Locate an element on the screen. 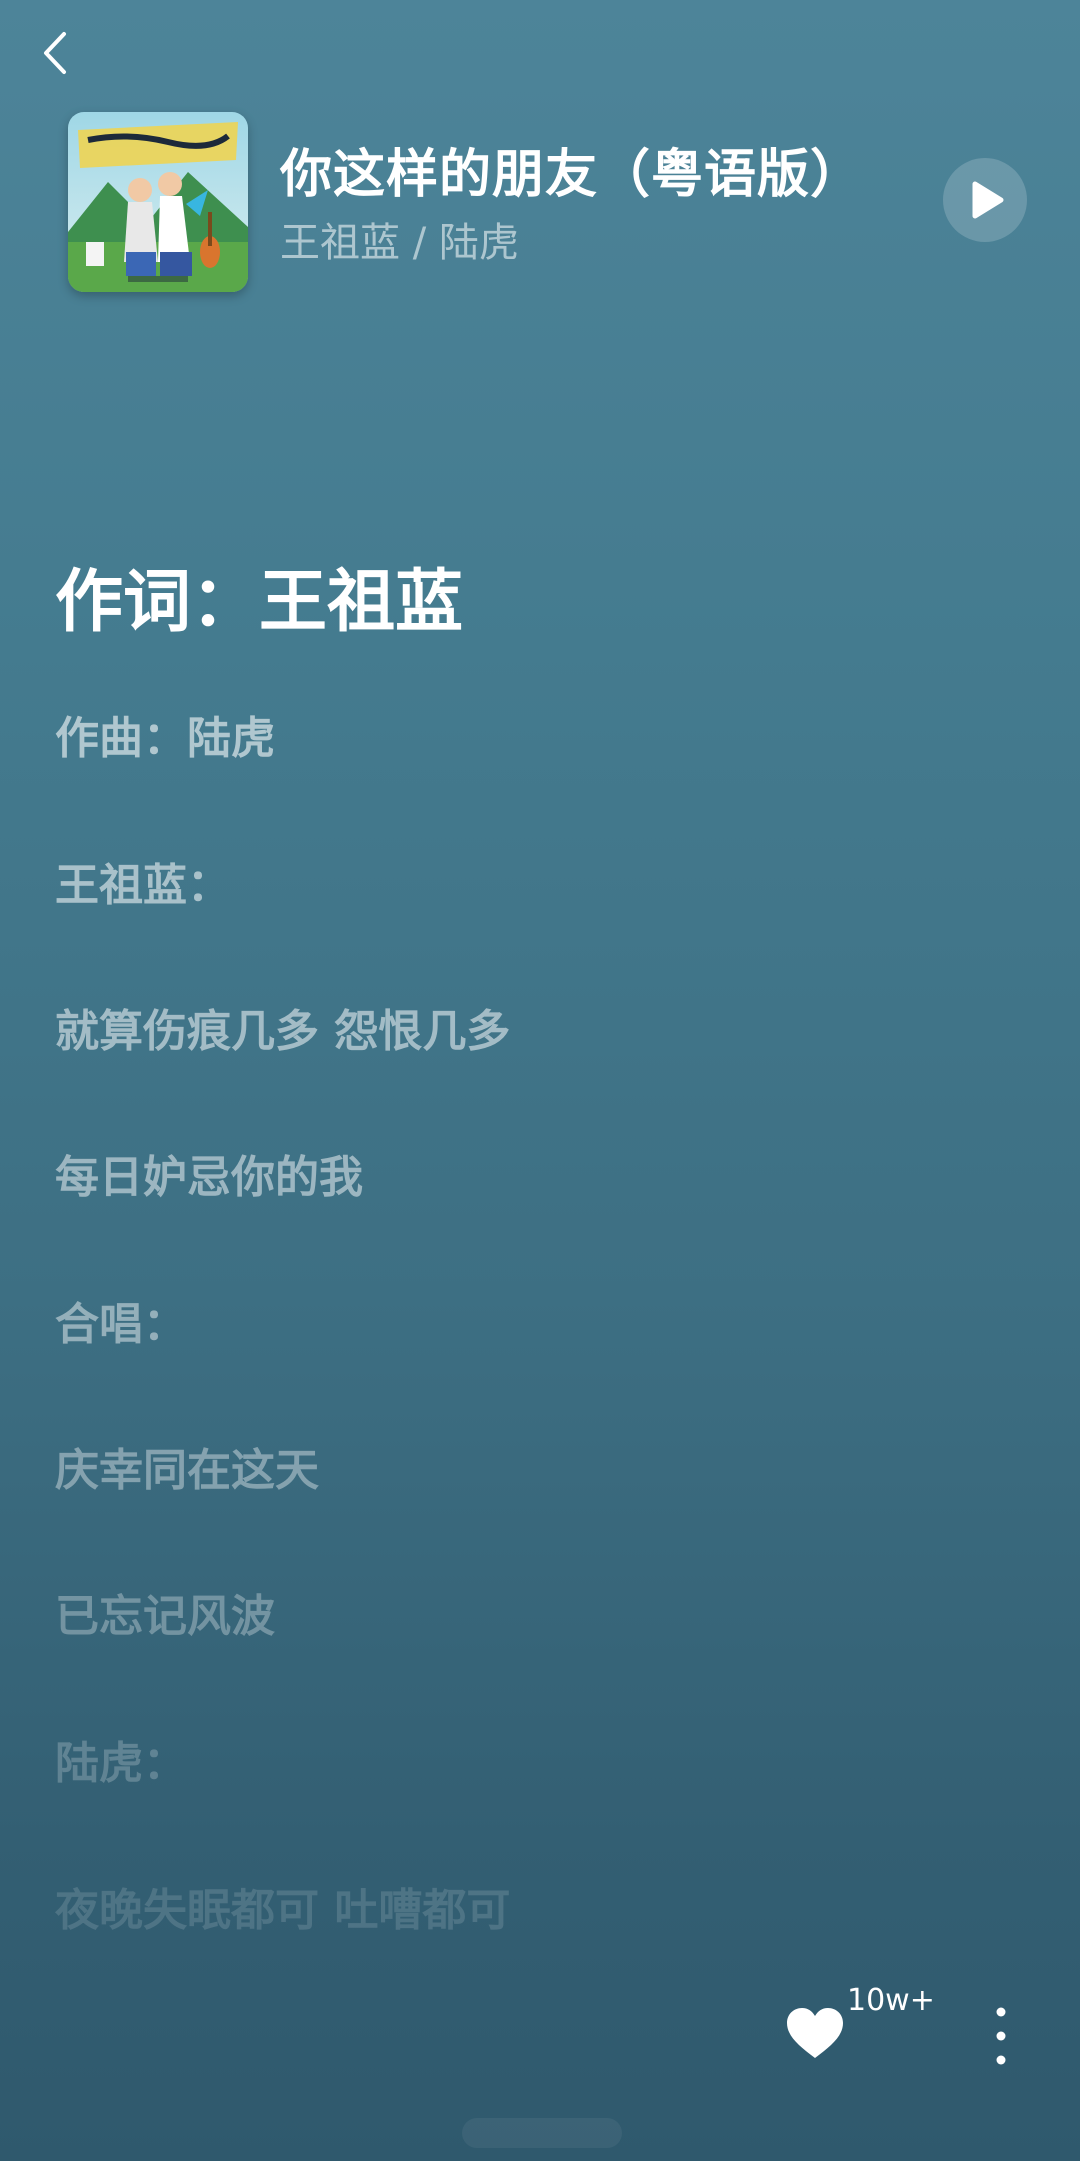 The height and width of the screenshot is (2161, 1080). lyric-line: 合唱： is located at coordinates (121, 1324).